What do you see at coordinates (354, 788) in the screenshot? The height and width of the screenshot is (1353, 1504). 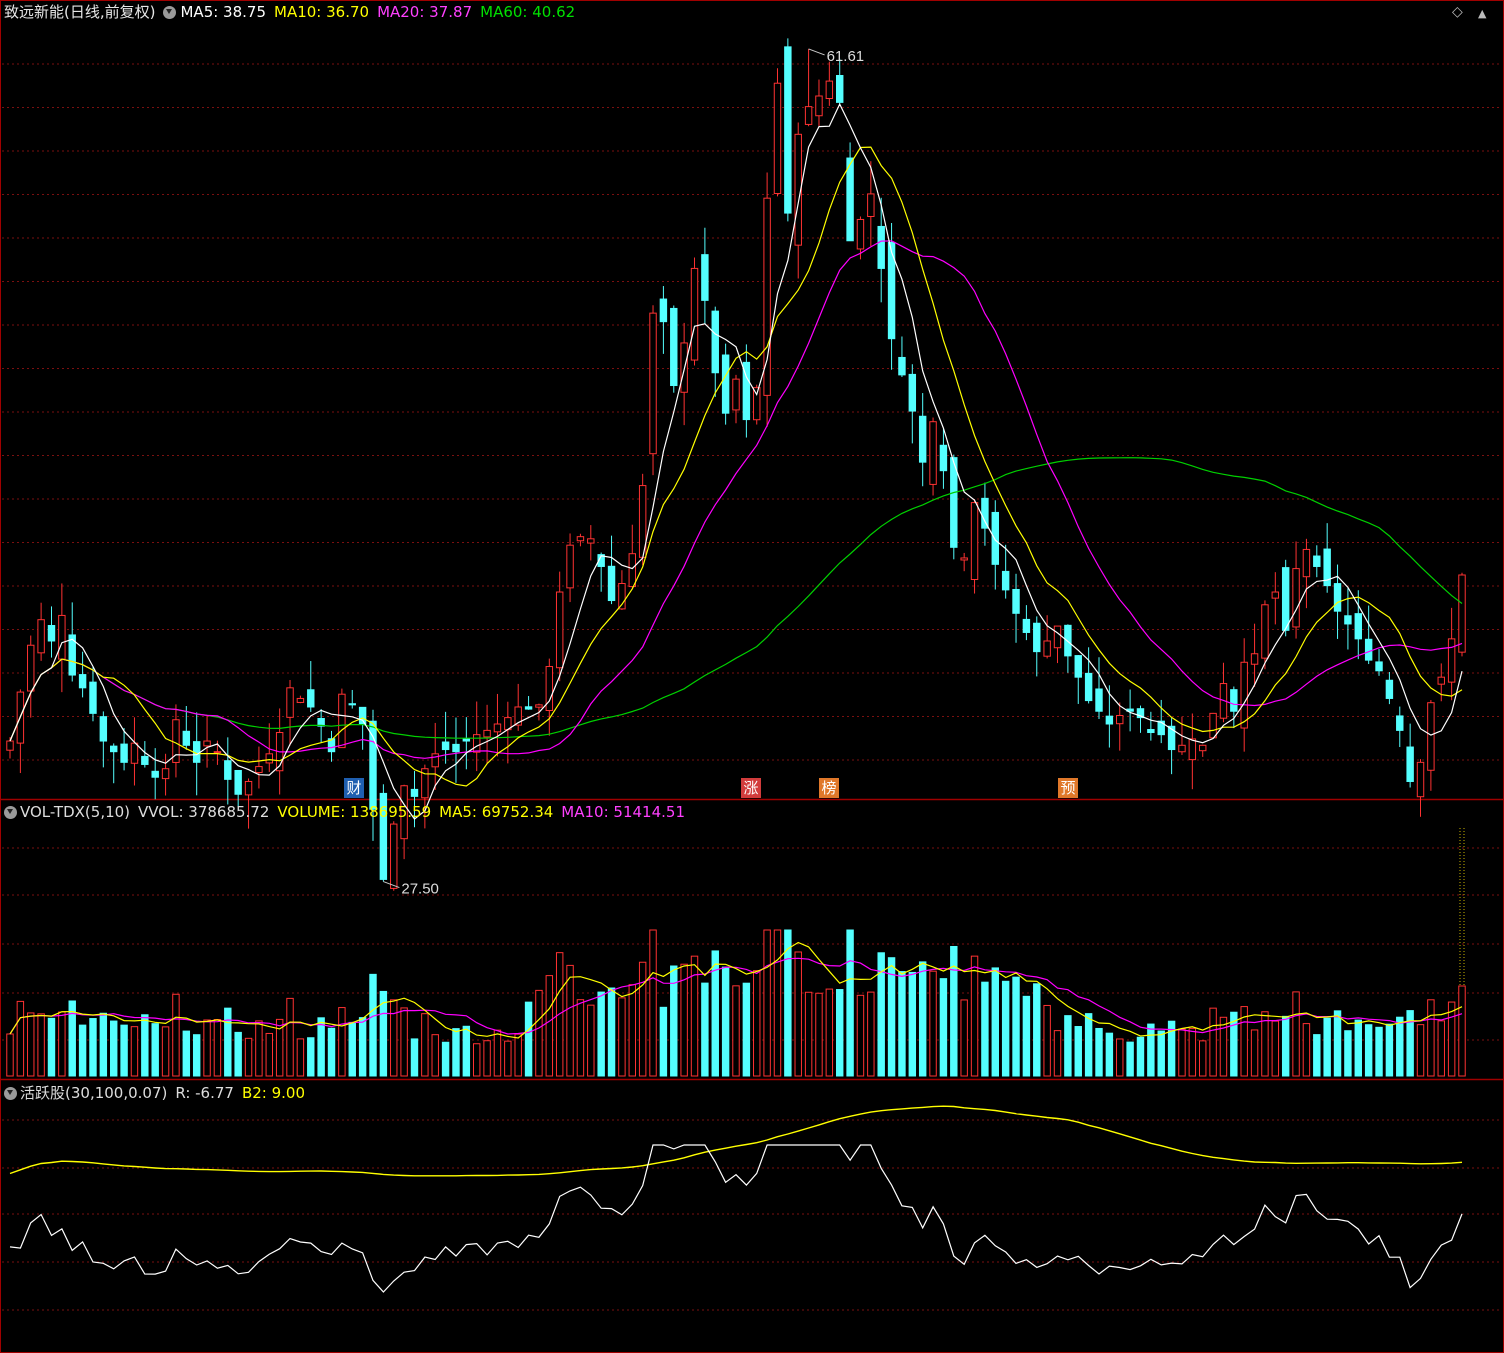 I see `event-tag-financial: 财` at bounding box center [354, 788].